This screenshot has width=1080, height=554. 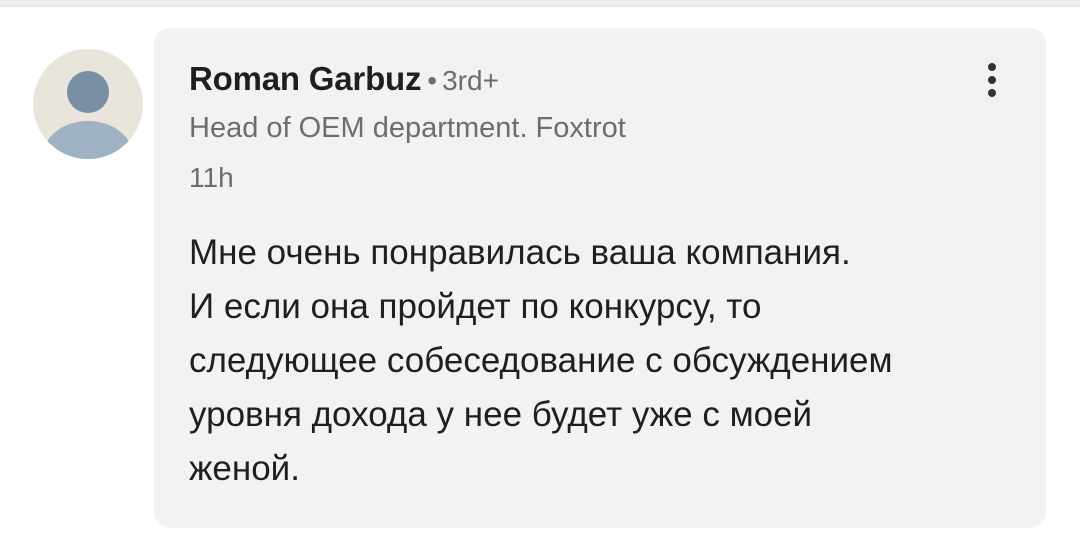 What do you see at coordinates (470, 80) in the screenshot?
I see `connection-degree: 3rd+` at bounding box center [470, 80].